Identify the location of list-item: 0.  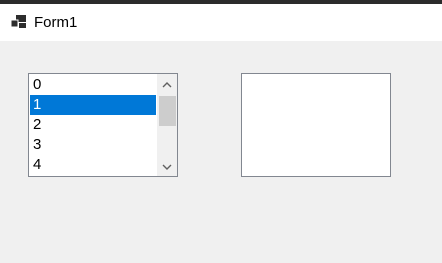
(93, 85).